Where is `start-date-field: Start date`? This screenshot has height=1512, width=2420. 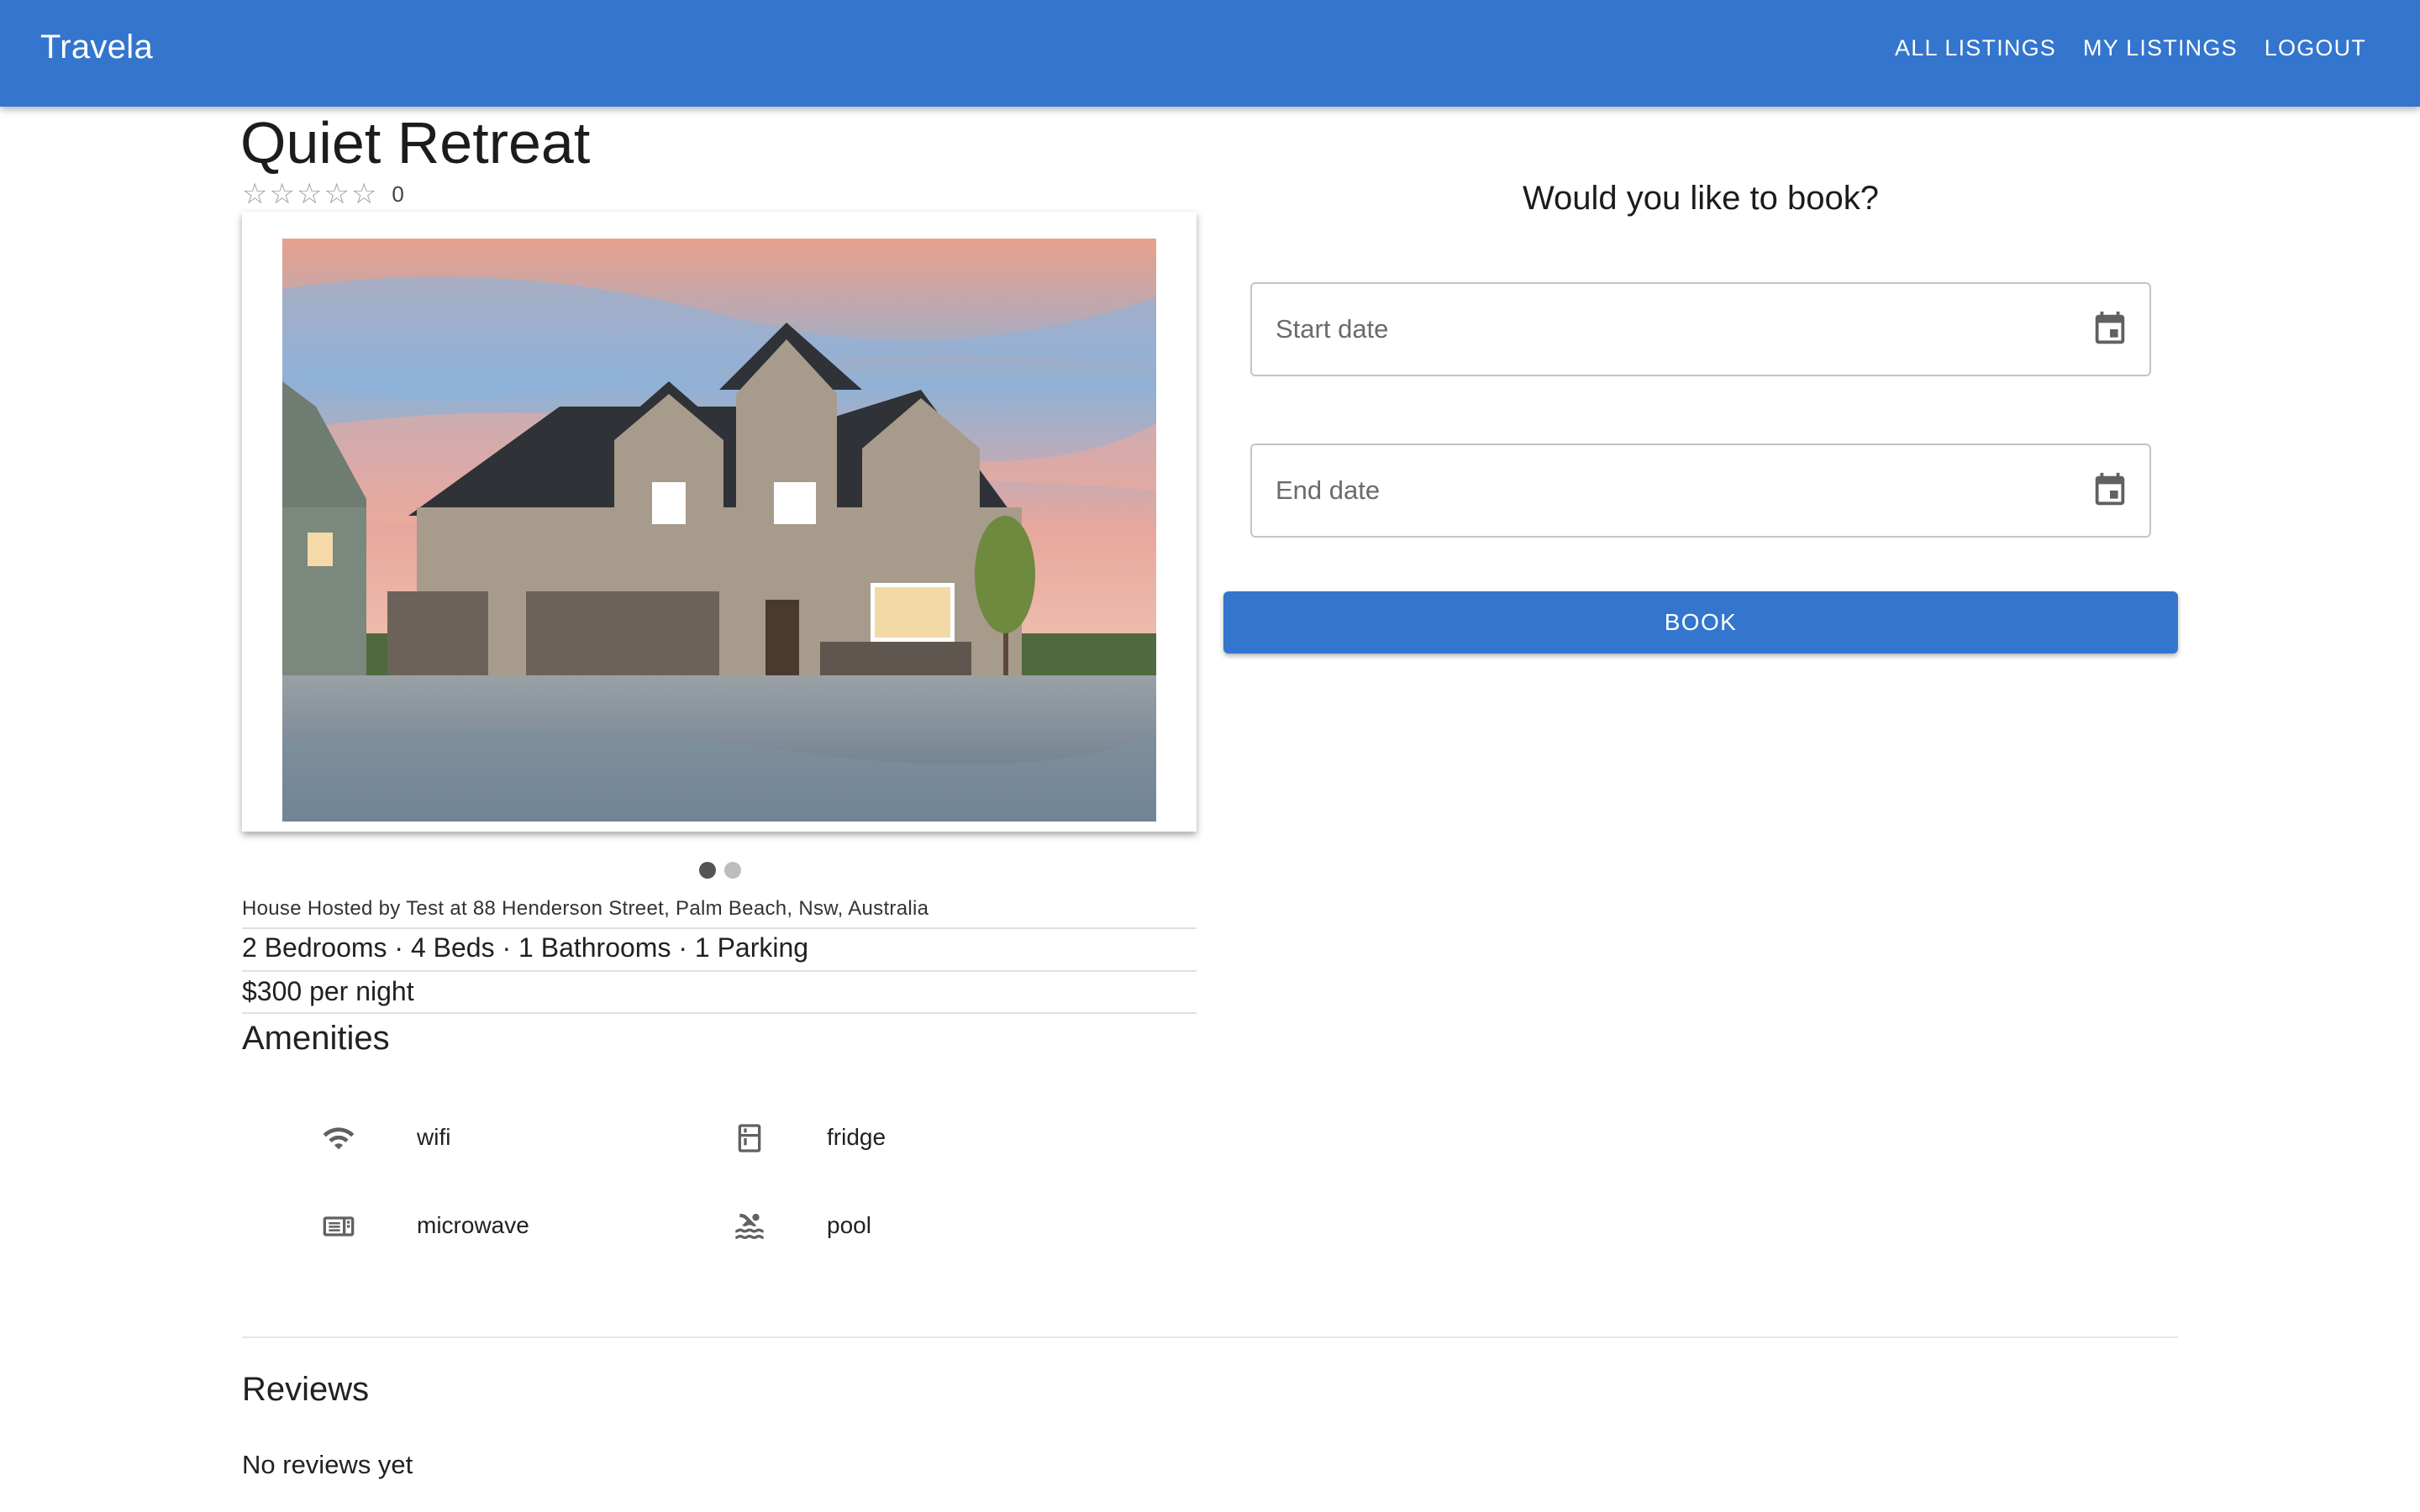
start-date-field: Start date is located at coordinates (1700, 329).